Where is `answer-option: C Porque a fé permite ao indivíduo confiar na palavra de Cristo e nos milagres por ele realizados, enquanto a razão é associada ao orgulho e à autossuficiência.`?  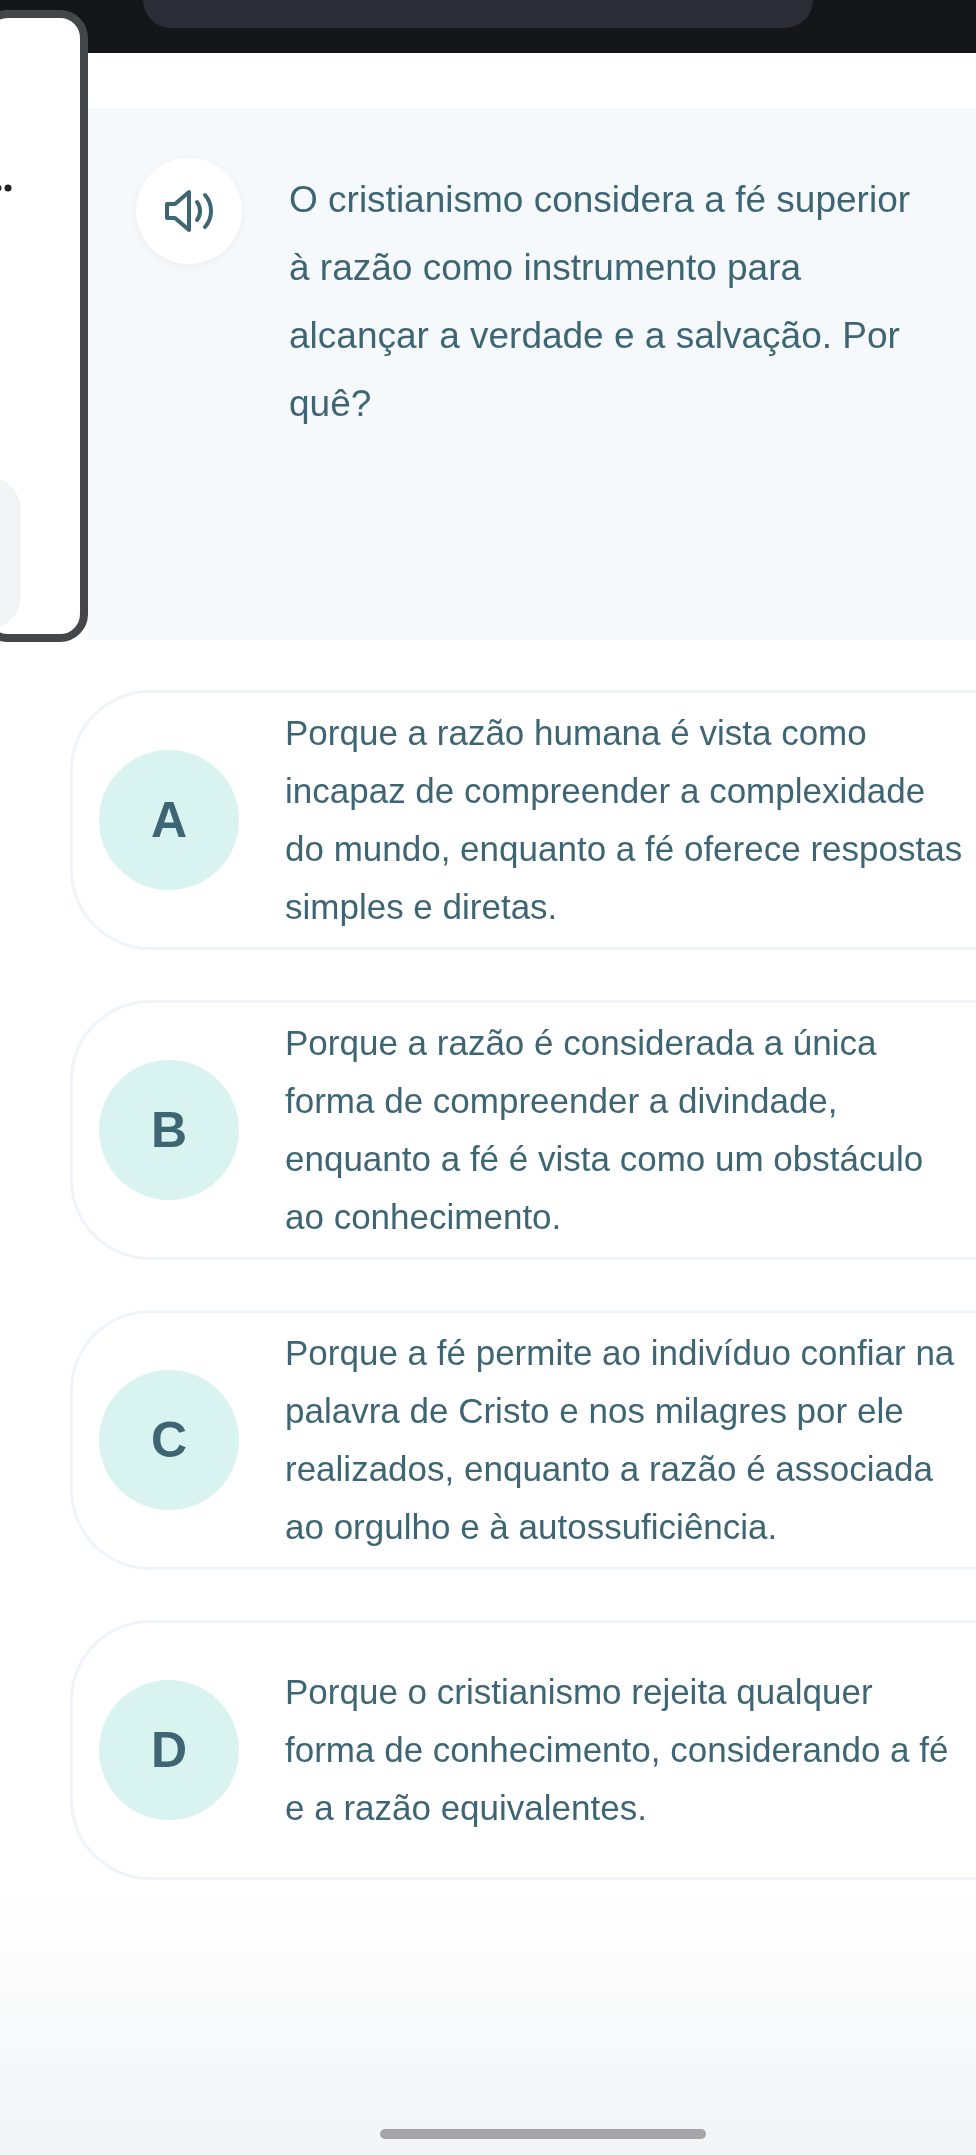 answer-option: C Porque a fé permite ao indivíduo confiar na palavra de Cristo e nos milagres por ele realizados, enquanto a razão é associada ao orgulho e à autossuficiência. is located at coordinates (523, 1440).